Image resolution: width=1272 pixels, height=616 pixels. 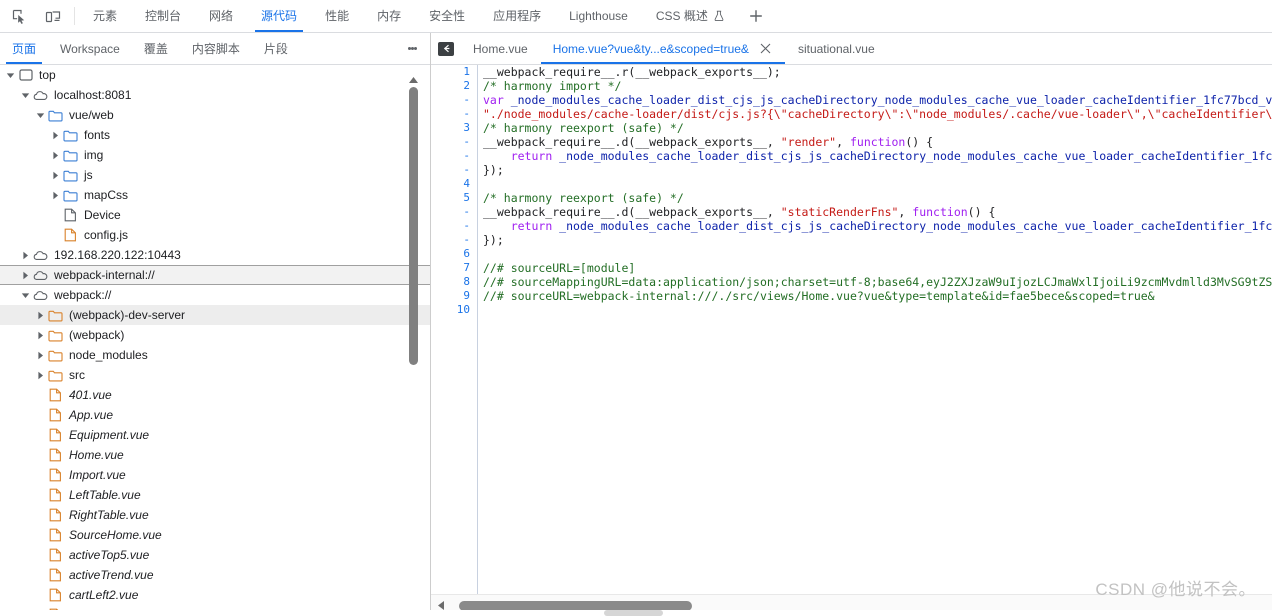 What do you see at coordinates (90, 48) in the screenshot?
I see `navigator-subtab-workspace: Workspace` at bounding box center [90, 48].